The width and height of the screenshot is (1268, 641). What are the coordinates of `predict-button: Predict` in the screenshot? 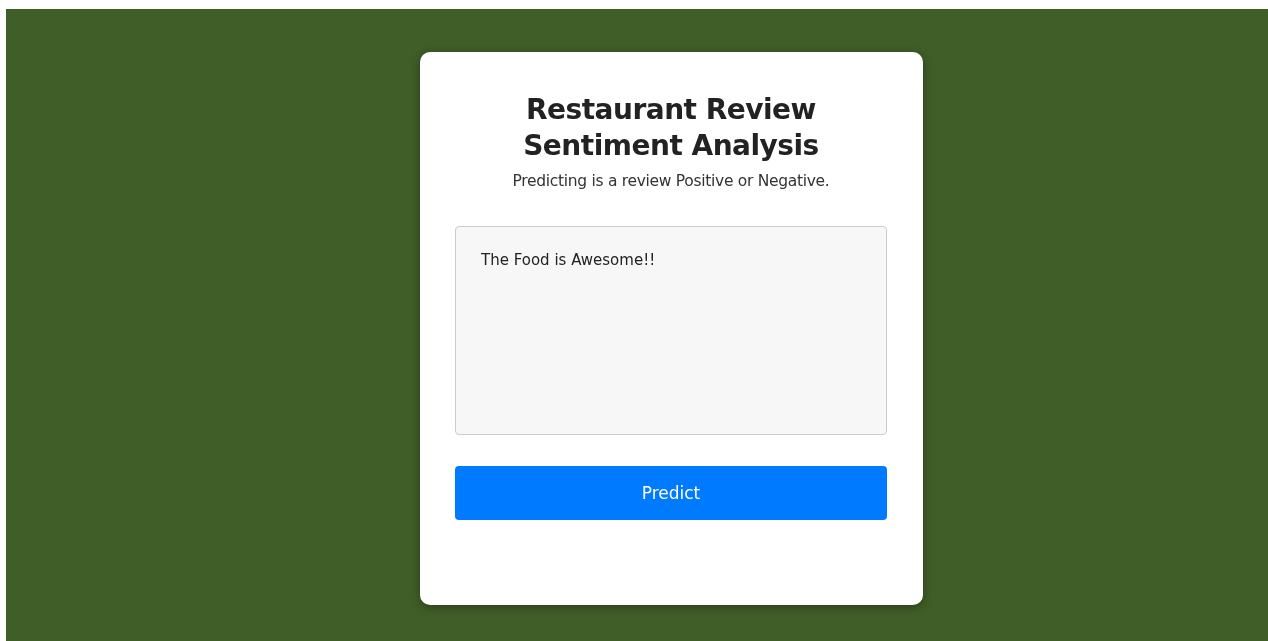 It's located at (671, 493).